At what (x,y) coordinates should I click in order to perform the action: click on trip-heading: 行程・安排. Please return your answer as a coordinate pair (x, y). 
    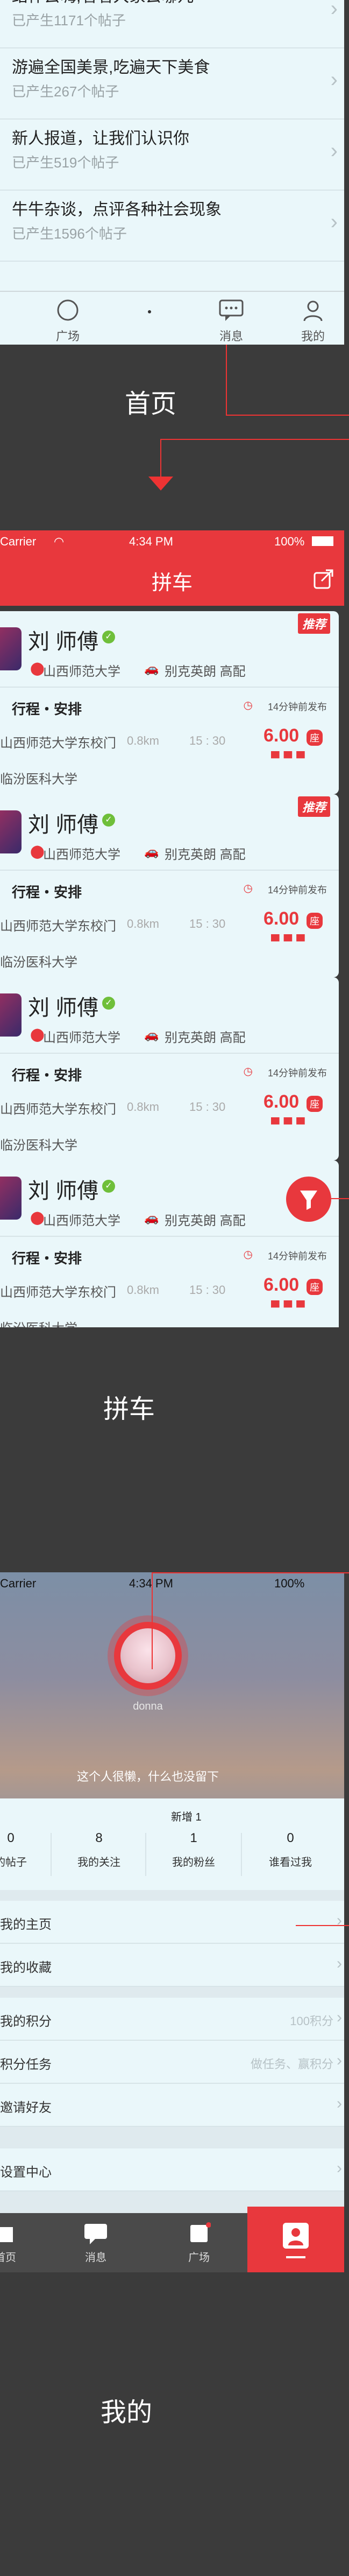
    Looking at the image, I should click on (47, 1258).